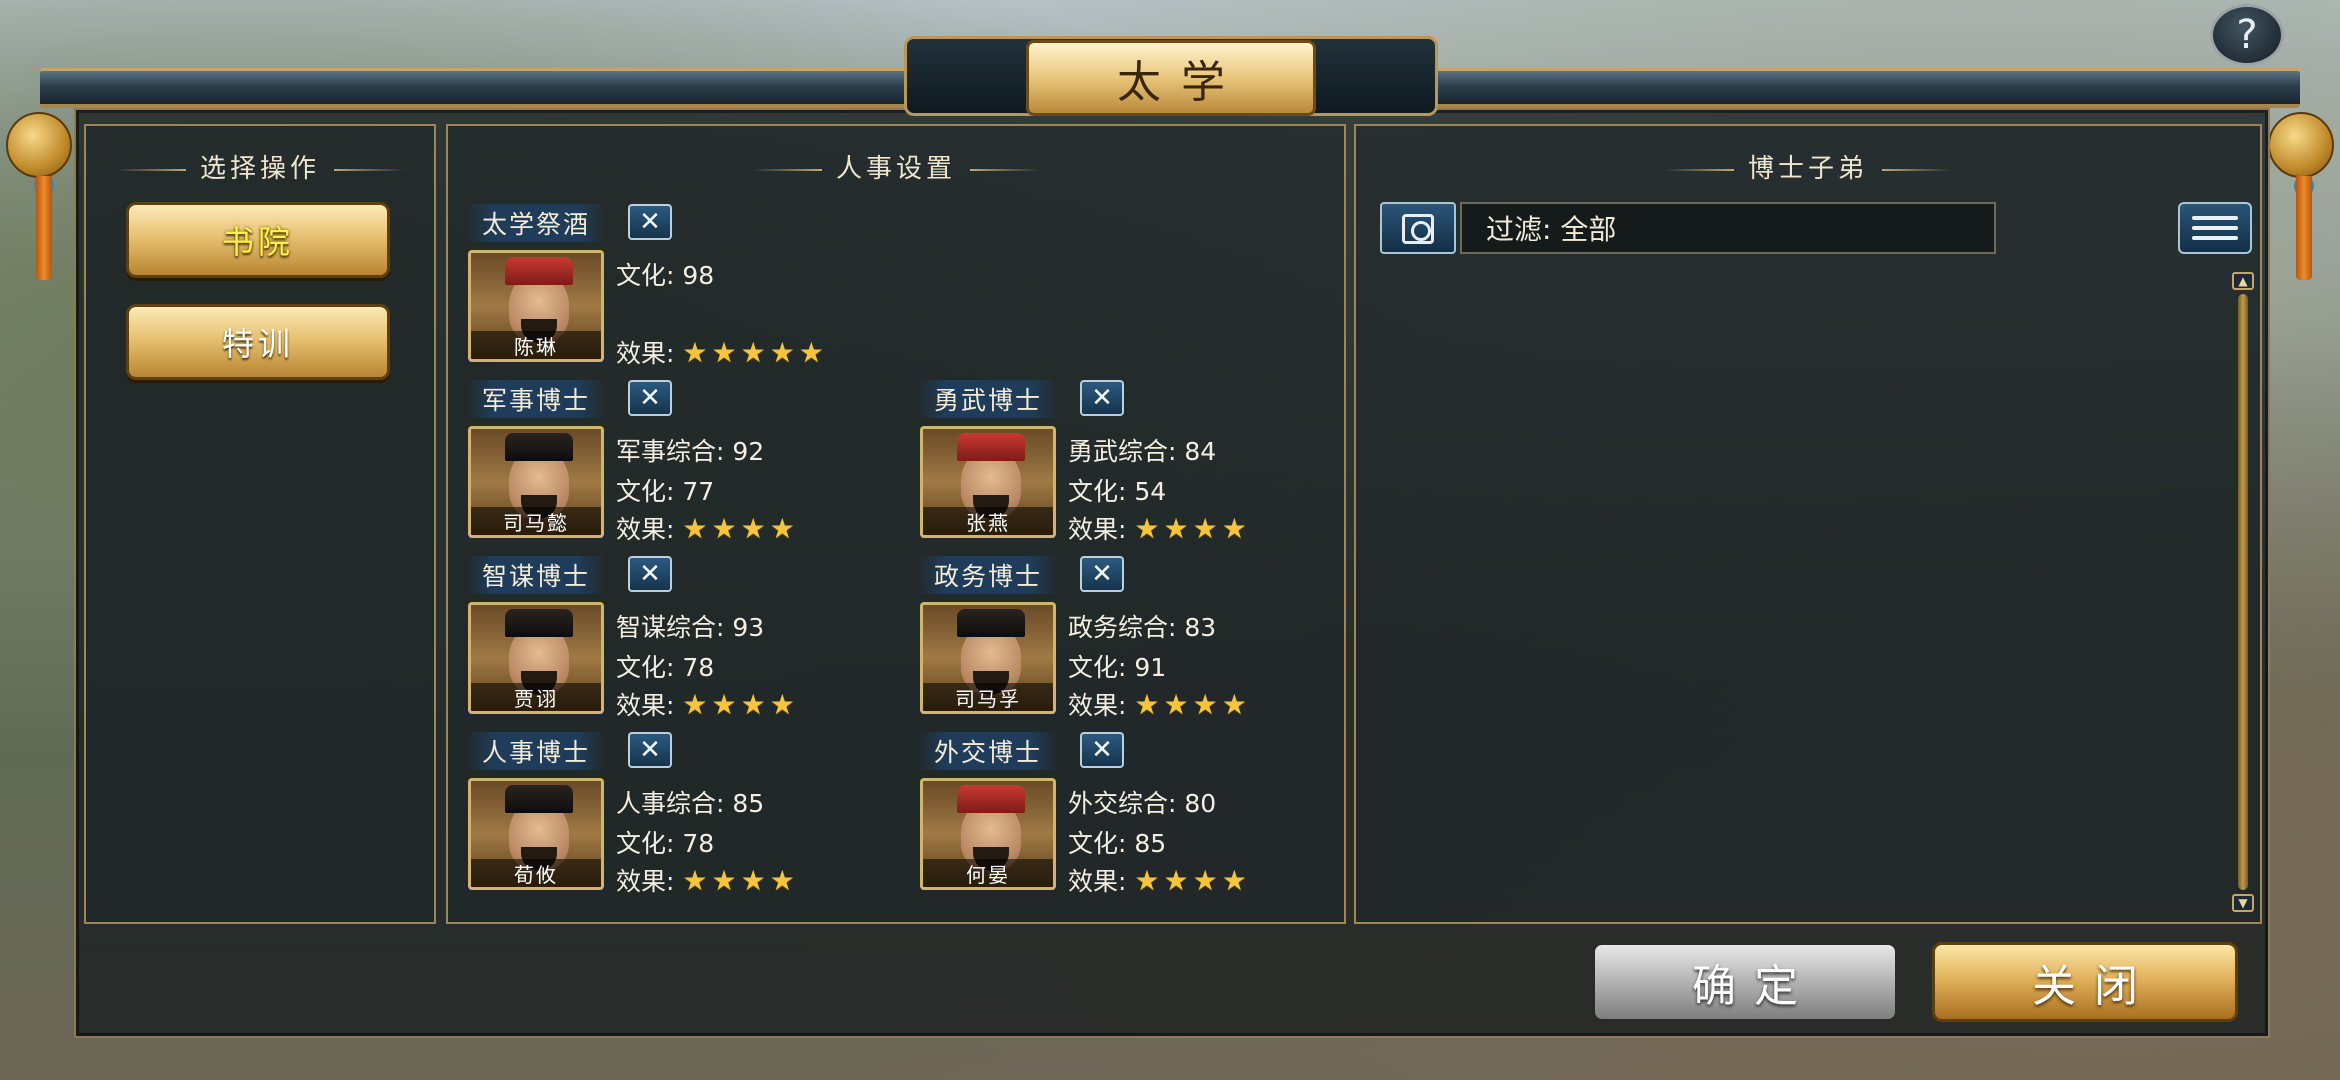 The width and height of the screenshot is (2340, 1080). Describe the element at coordinates (988, 521) in the screenshot. I see `officer-name: 张燕` at that location.